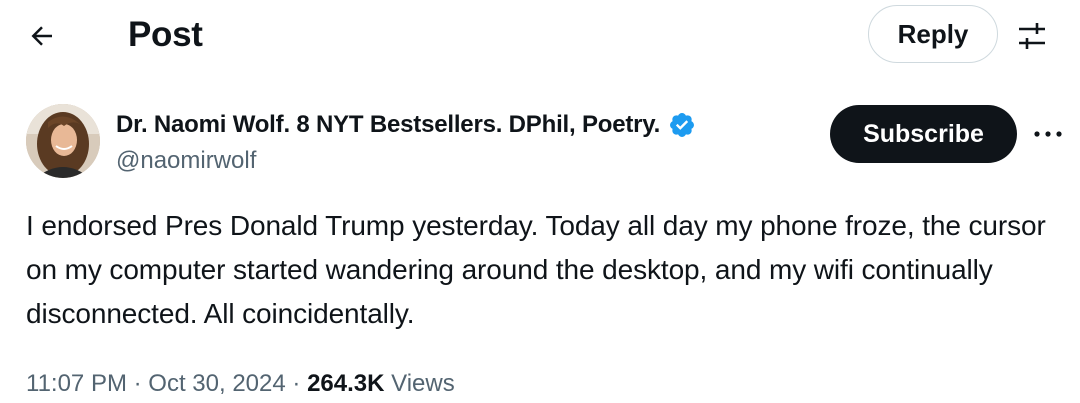 Image resolution: width=1080 pixels, height=403 pixels. I want to click on verified-badge-icon, so click(682, 125).